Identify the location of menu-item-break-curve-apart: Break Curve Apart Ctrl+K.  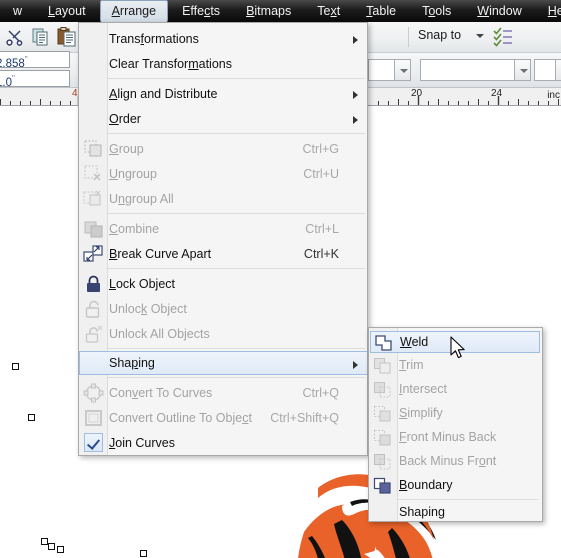
(223, 254).